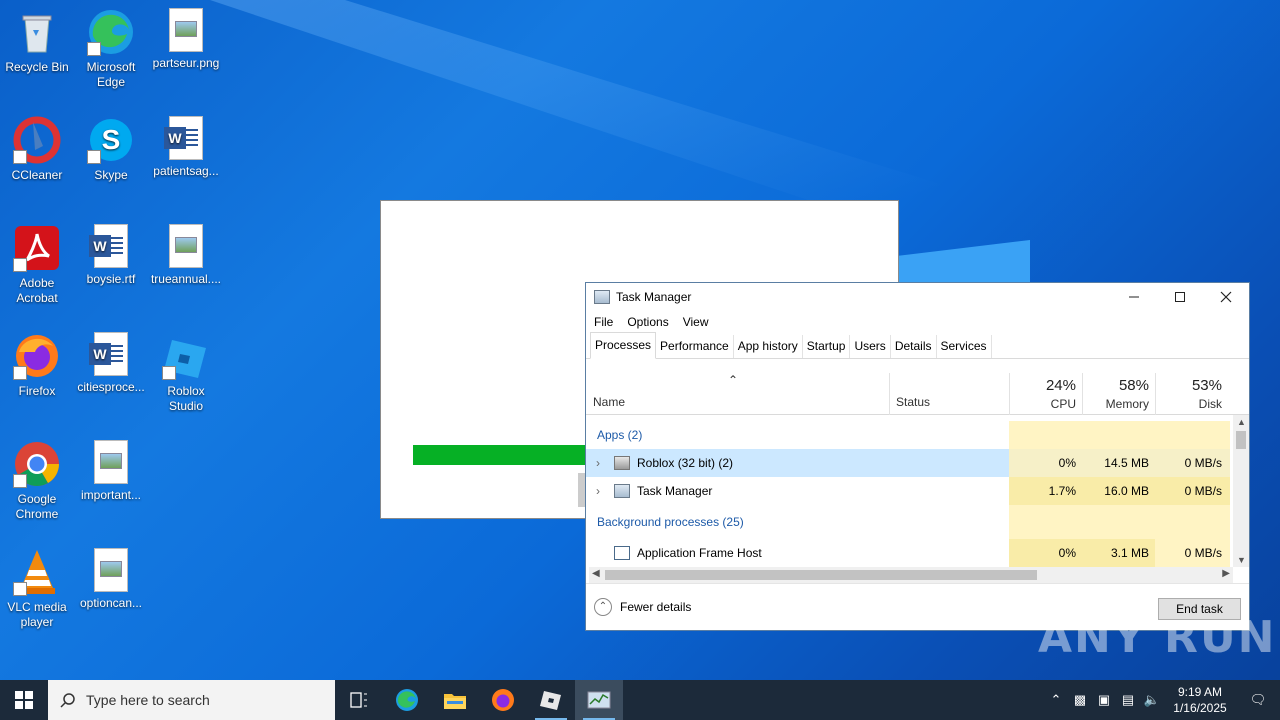 Image resolution: width=1280 pixels, height=720 pixels. I want to click on column-memory: 58% Memory, so click(1118, 394).